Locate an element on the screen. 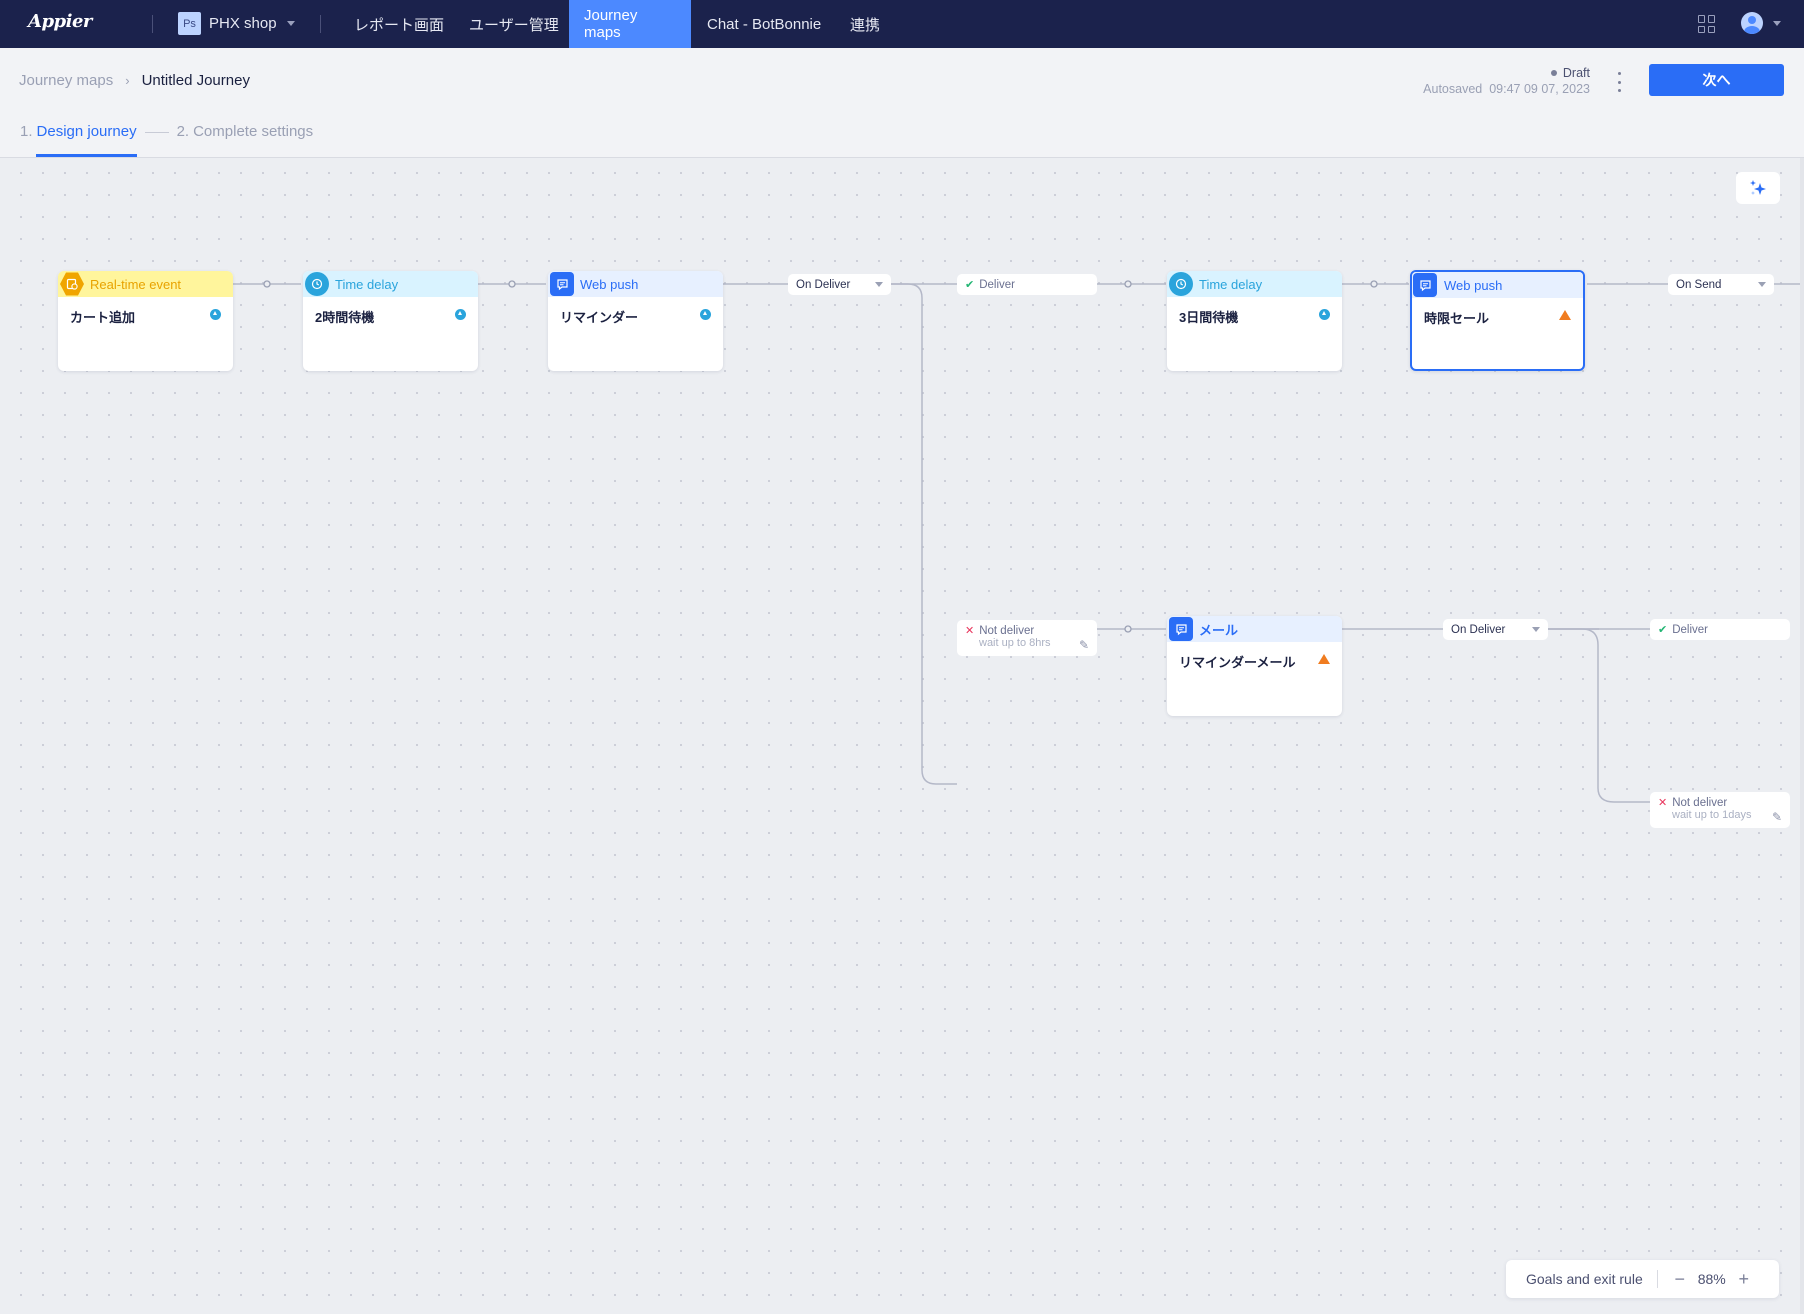 The height and width of the screenshot is (1314, 1804). node-title: リマインダーメール is located at coordinates (1237, 662).